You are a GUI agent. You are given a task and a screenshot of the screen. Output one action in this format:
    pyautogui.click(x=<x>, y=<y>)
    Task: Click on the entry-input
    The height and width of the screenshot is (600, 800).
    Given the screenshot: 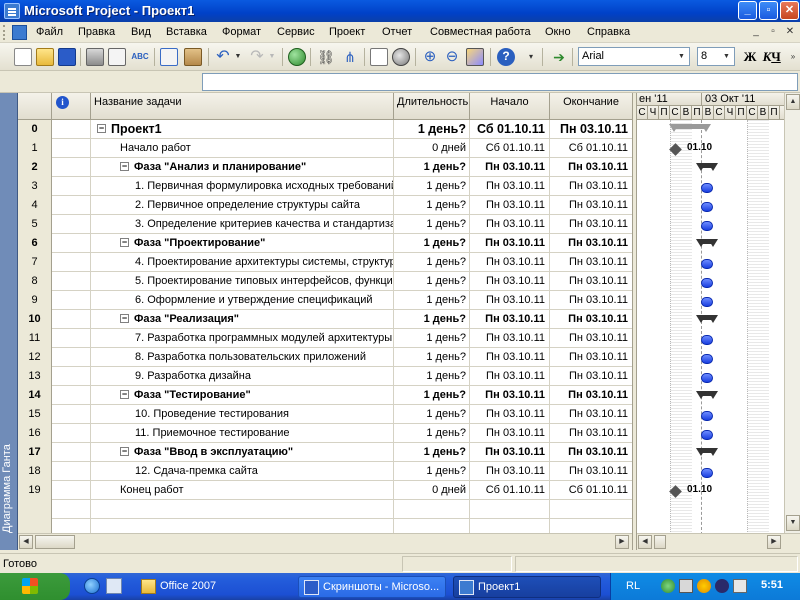 What is the action you would take?
    pyautogui.click(x=500, y=82)
    